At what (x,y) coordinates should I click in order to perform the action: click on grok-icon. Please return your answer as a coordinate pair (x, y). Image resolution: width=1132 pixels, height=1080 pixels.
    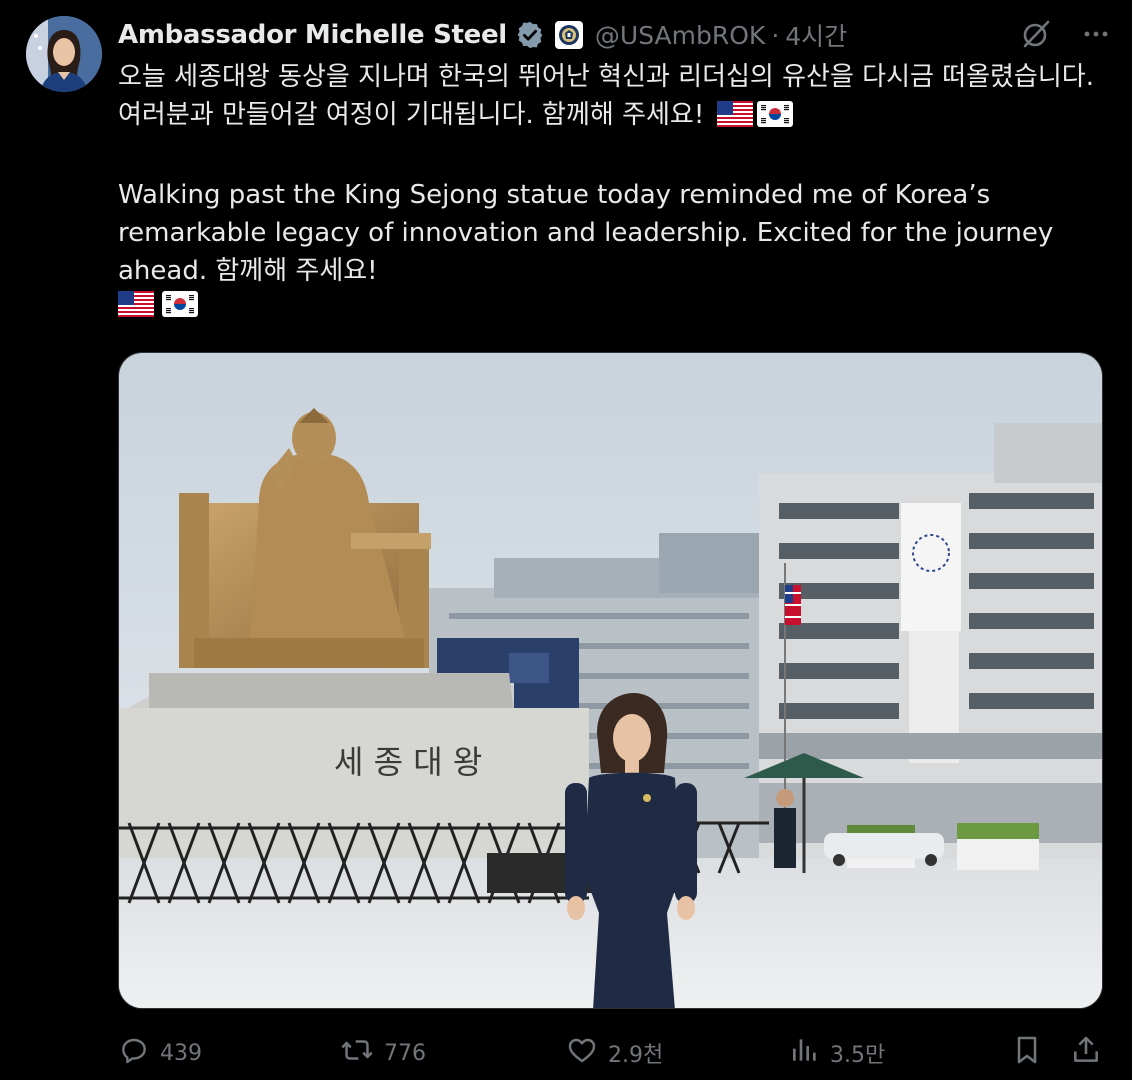
    Looking at the image, I should click on (1036, 34).